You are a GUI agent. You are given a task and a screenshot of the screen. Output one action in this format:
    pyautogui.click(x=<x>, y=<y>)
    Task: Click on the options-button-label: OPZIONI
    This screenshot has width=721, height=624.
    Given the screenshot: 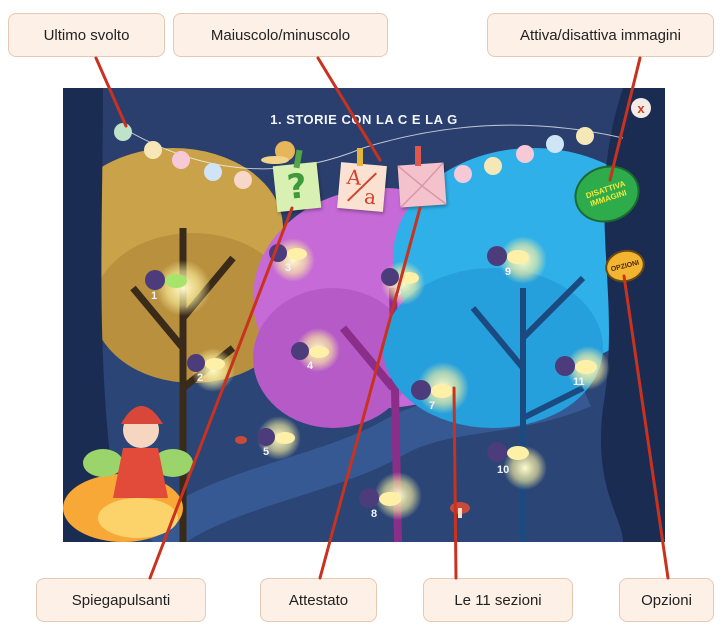 What is the action you would take?
    pyautogui.click(x=625, y=266)
    